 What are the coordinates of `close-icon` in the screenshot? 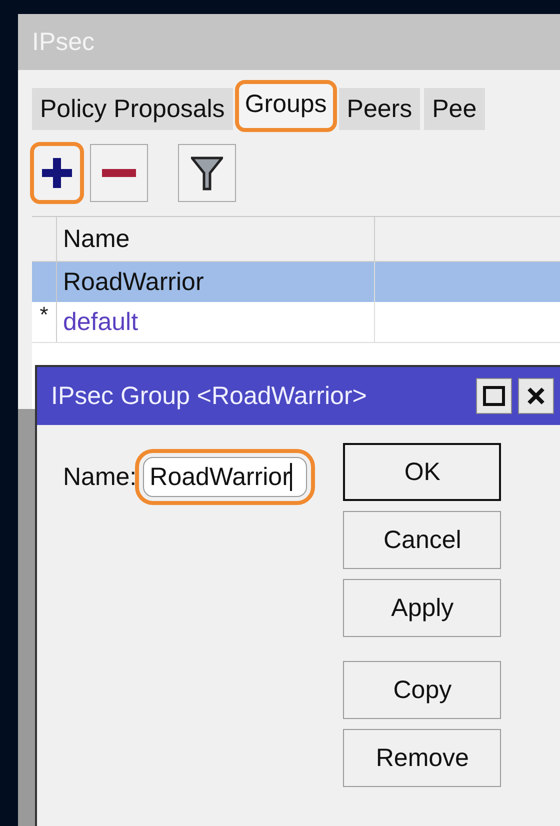 It's located at (536, 396).